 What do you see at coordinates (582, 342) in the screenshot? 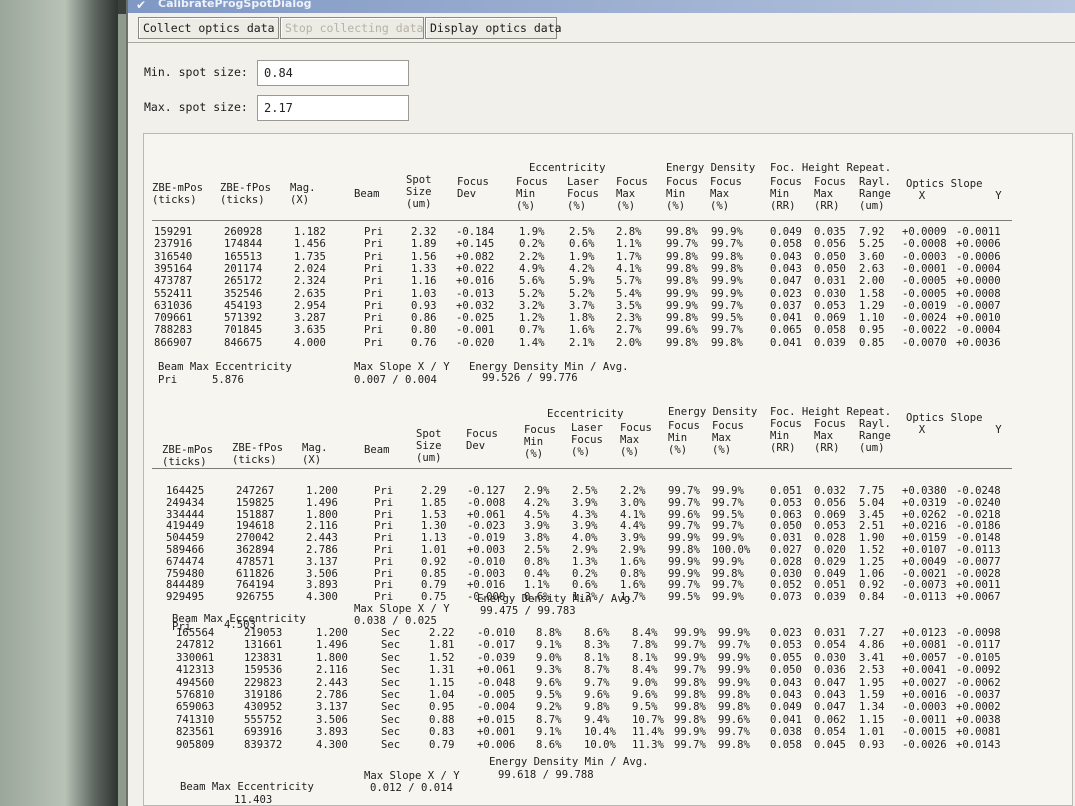
I see `cell-ecc-laser-focus: 2.1%` at bounding box center [582, 342].